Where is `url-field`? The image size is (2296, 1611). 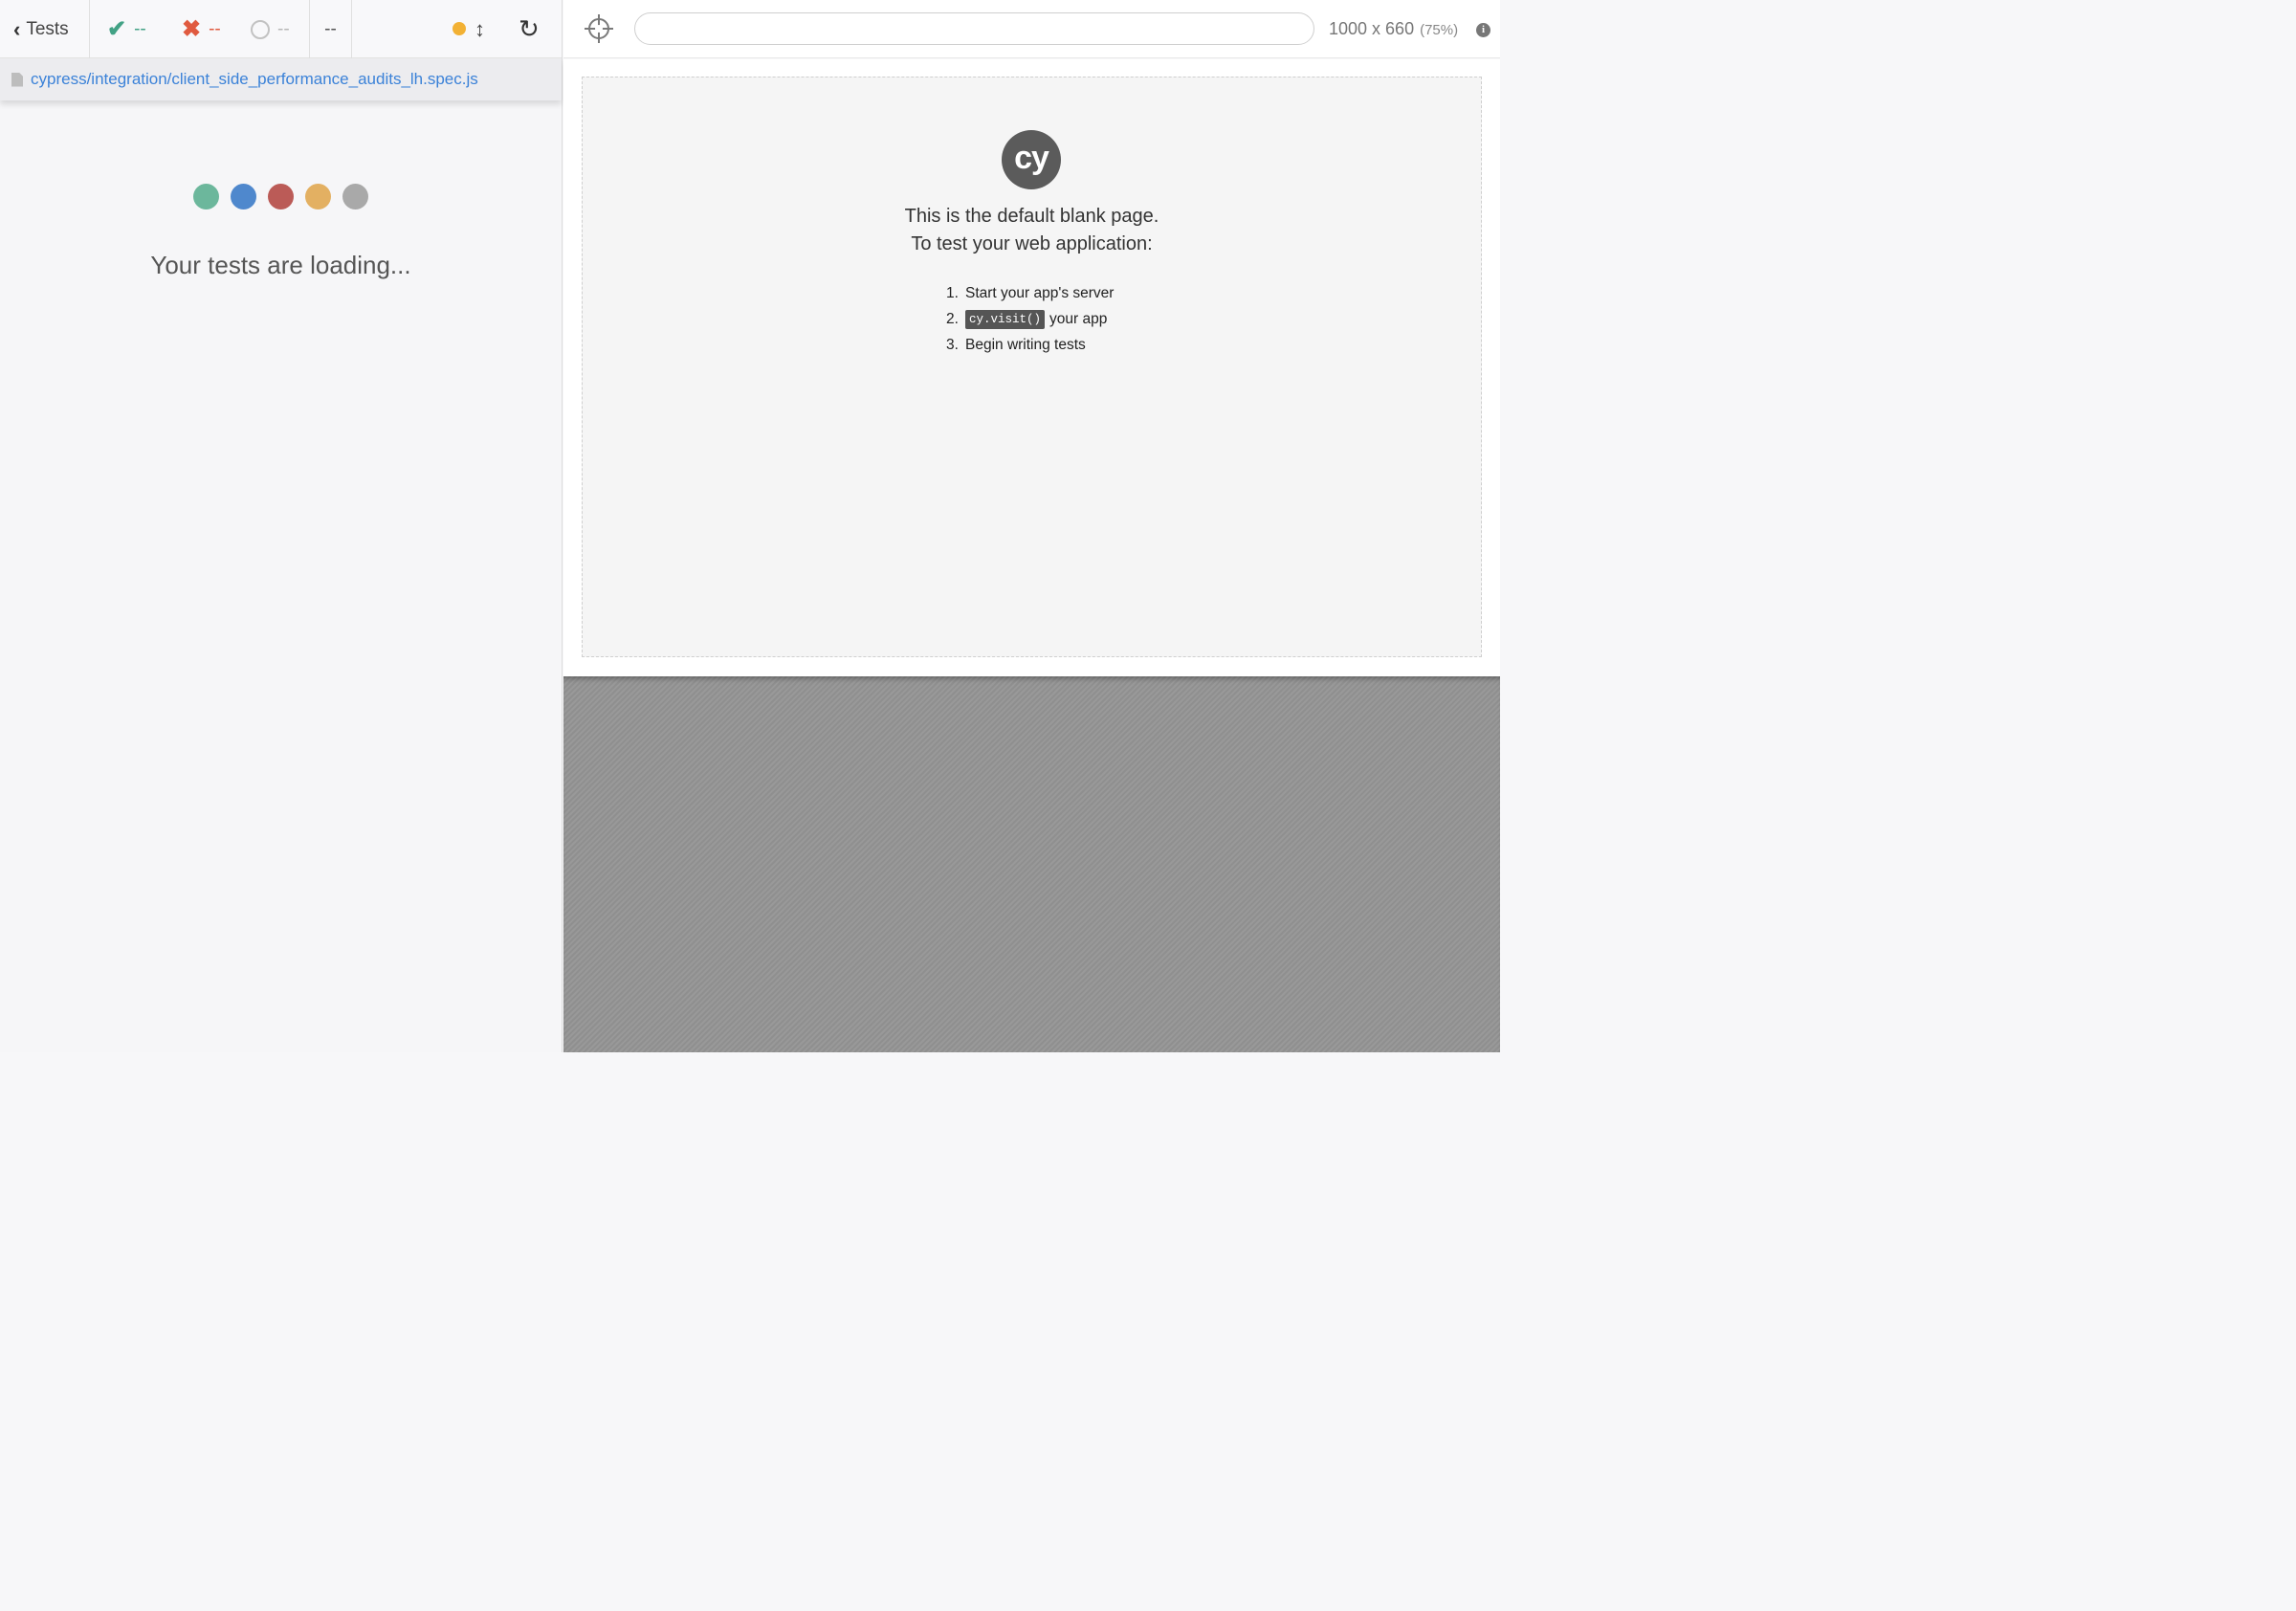 url-field is located at coordinates (974, 28).